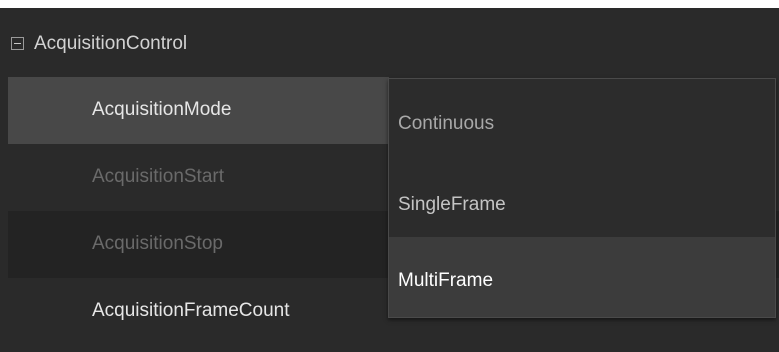 Image resolution: width=779 pixels, height=352 pixels. I want to click on feature-label: AcquisitionStart, so click(158, 176).